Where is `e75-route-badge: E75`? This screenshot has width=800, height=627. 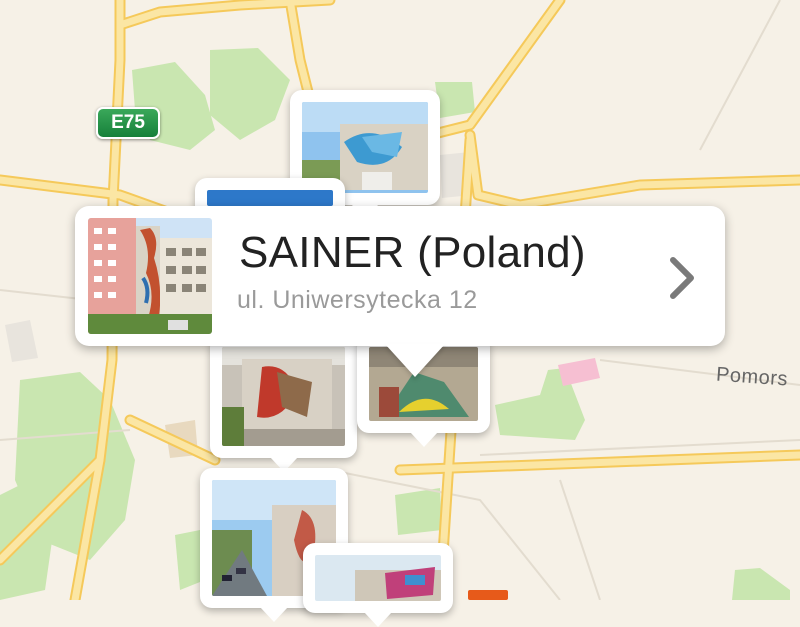 e75-route-badge: E75 is located at coordinates (128, 123).